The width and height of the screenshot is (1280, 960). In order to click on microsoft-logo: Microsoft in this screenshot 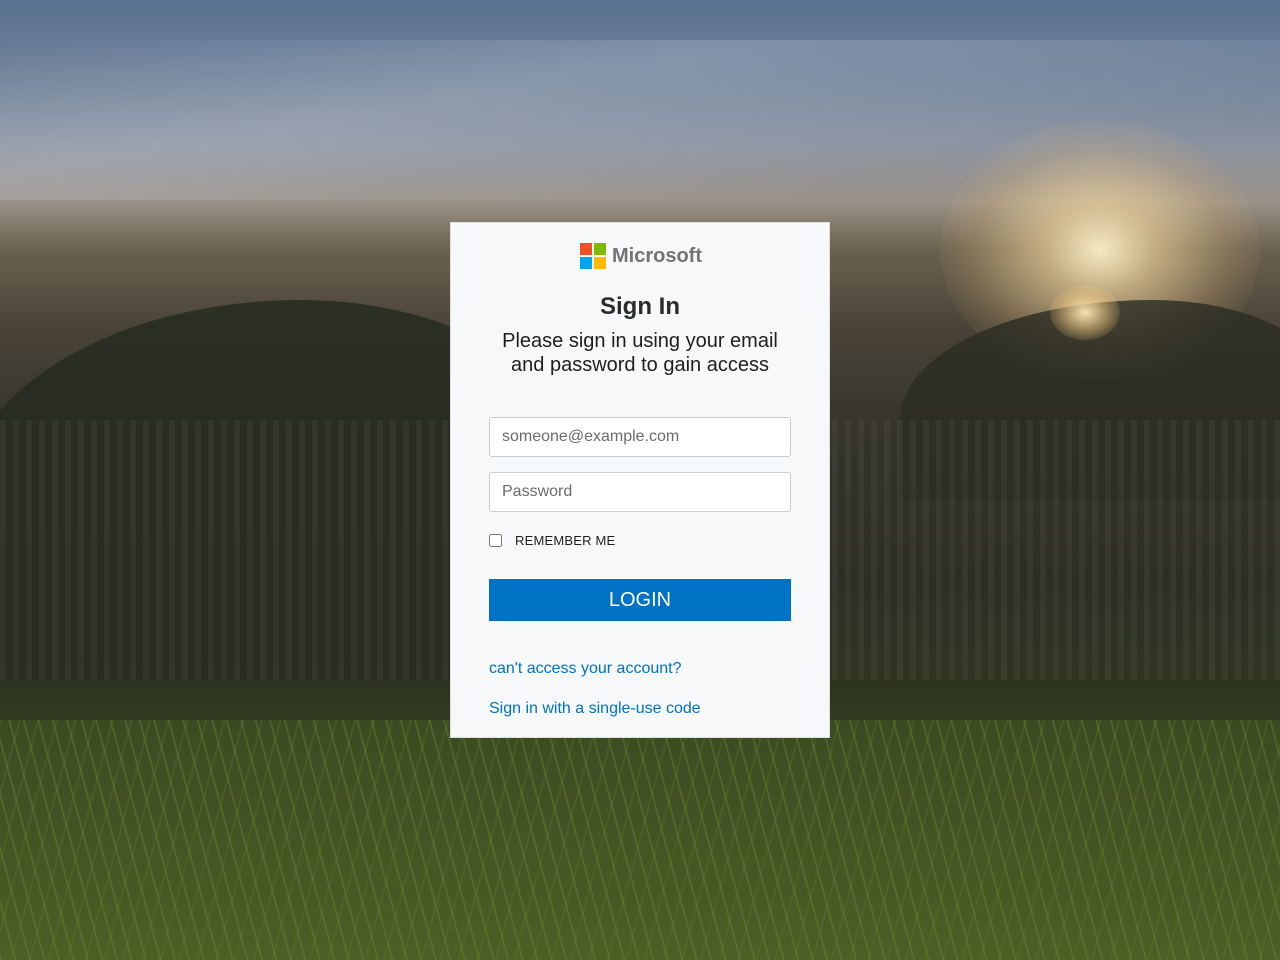, I will do `click(641, 256)`.